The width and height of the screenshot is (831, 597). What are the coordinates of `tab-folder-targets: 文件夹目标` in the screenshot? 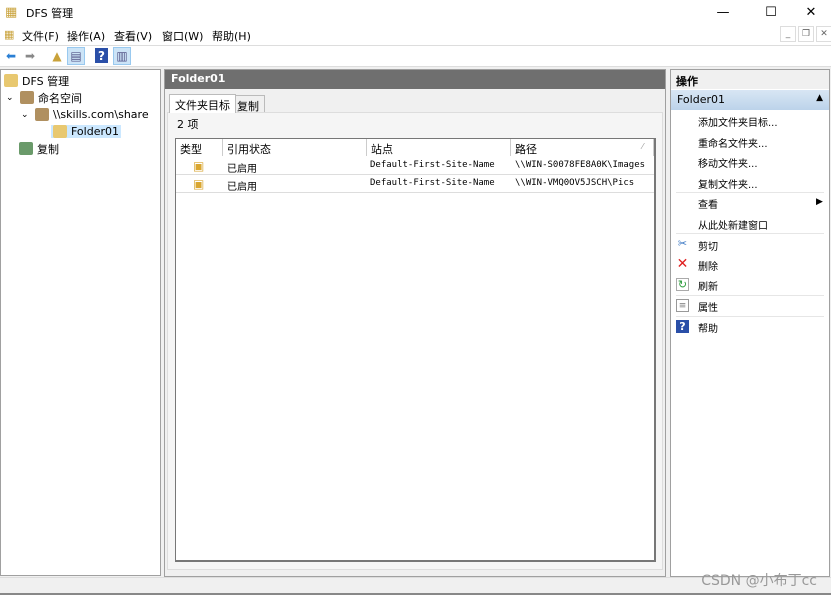 It's located at (202, 103).